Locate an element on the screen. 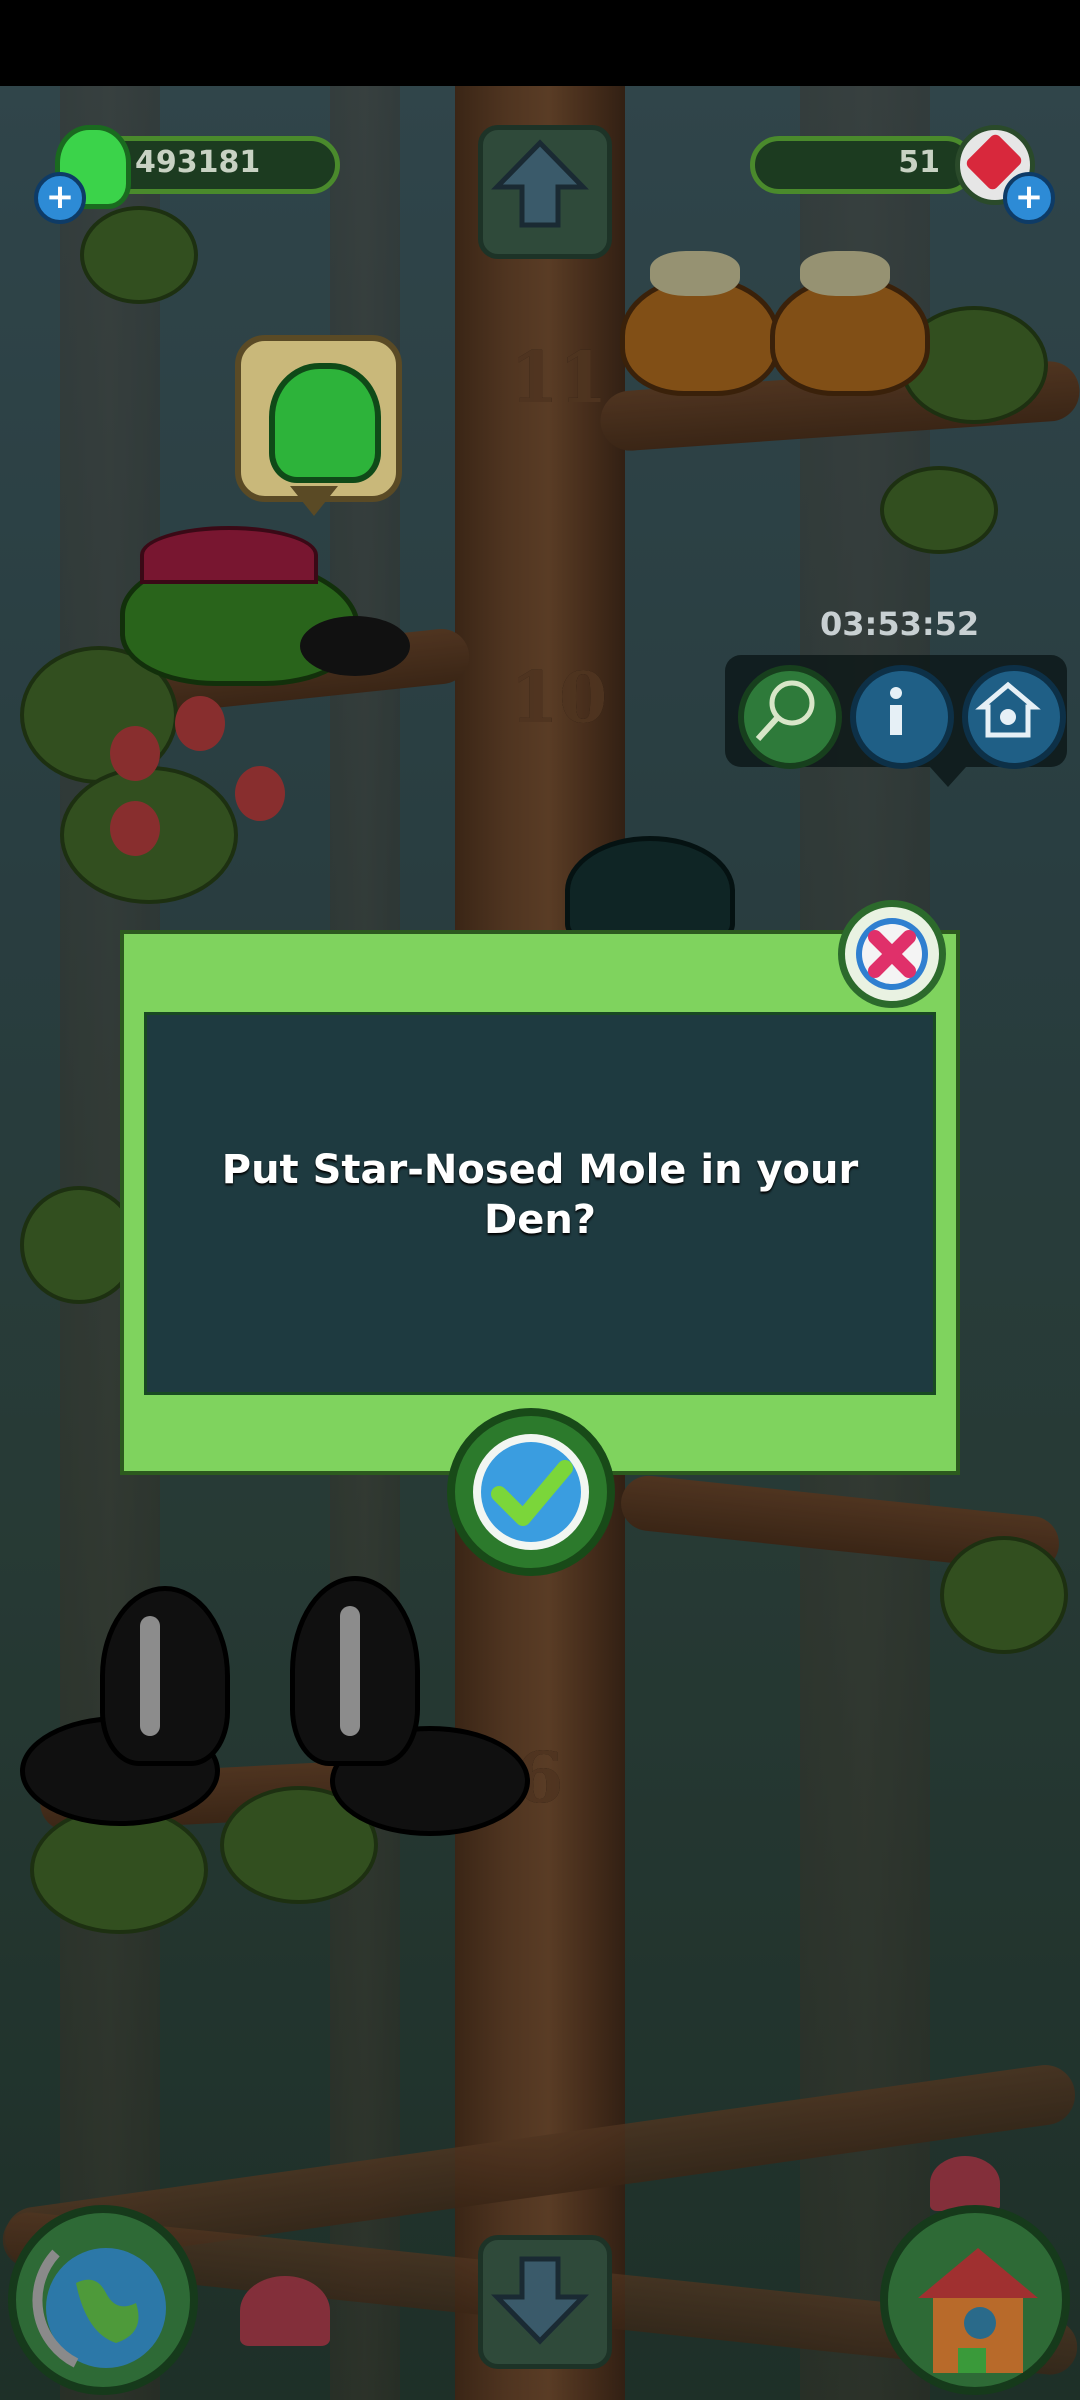  checkmark-icon is located at coordinates (531, 1492).